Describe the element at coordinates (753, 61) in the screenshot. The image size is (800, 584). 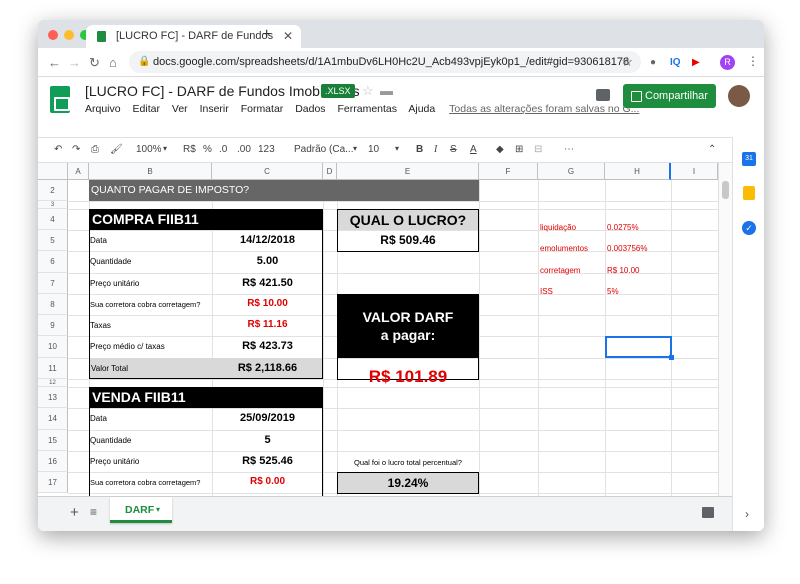
I see `browser-menu-icon: ⋮` at that location.